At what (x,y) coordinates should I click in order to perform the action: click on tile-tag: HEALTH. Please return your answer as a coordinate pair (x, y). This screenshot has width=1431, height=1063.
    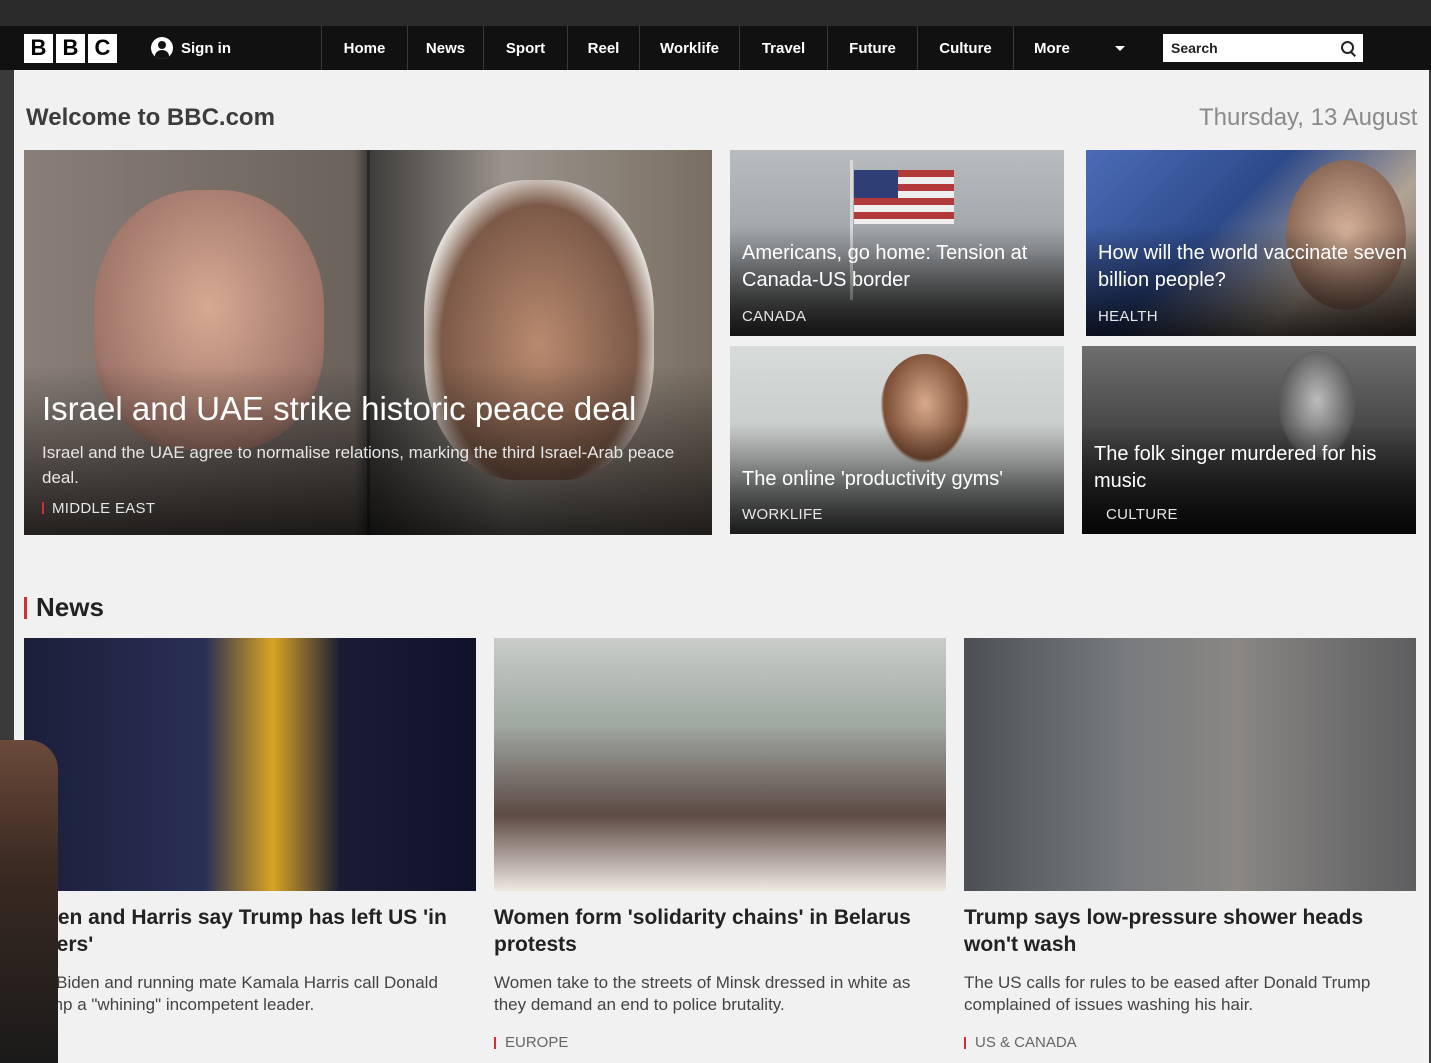
    Looking at the image, I should click on (1128, 316).